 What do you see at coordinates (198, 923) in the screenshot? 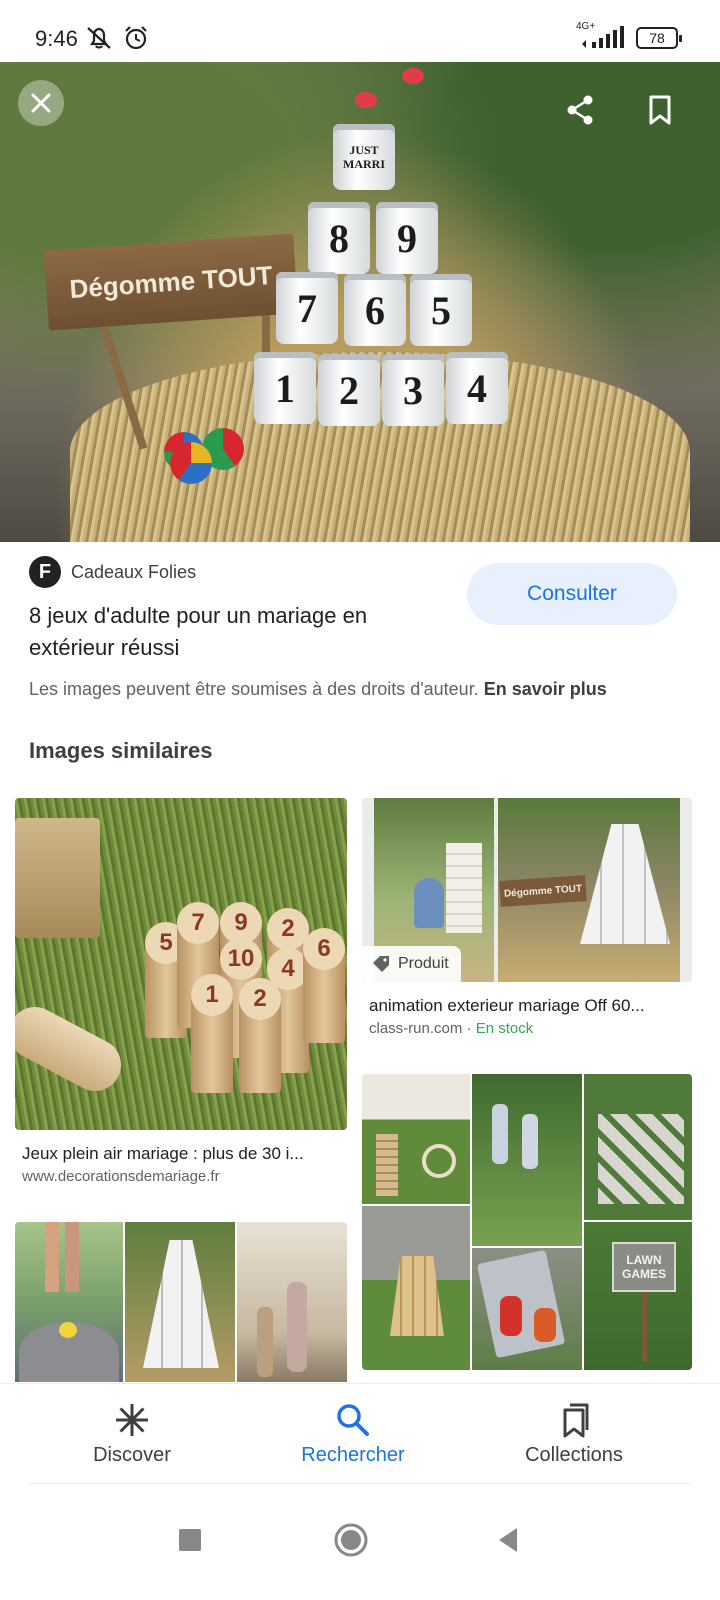
I see `pin-number: 7` at bounding box center [198, 923].